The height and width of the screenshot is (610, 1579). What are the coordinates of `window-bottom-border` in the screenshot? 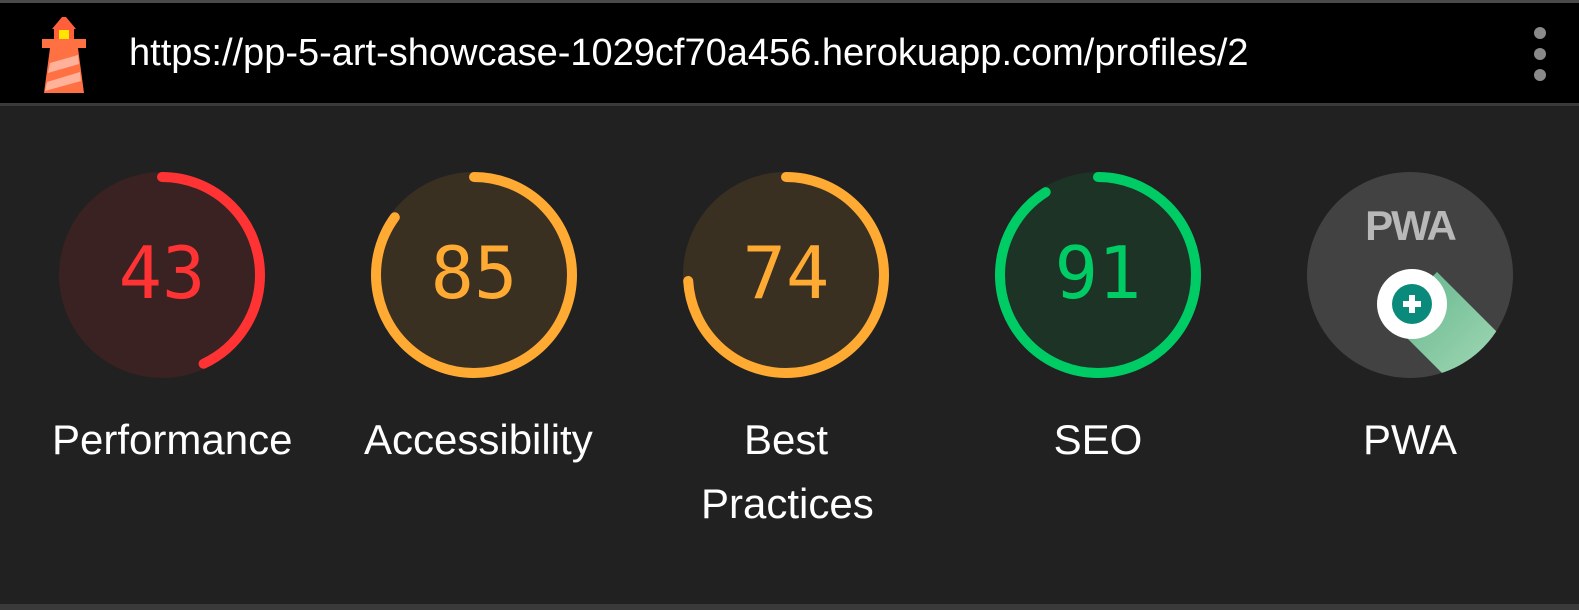 It's located at (789, 607).